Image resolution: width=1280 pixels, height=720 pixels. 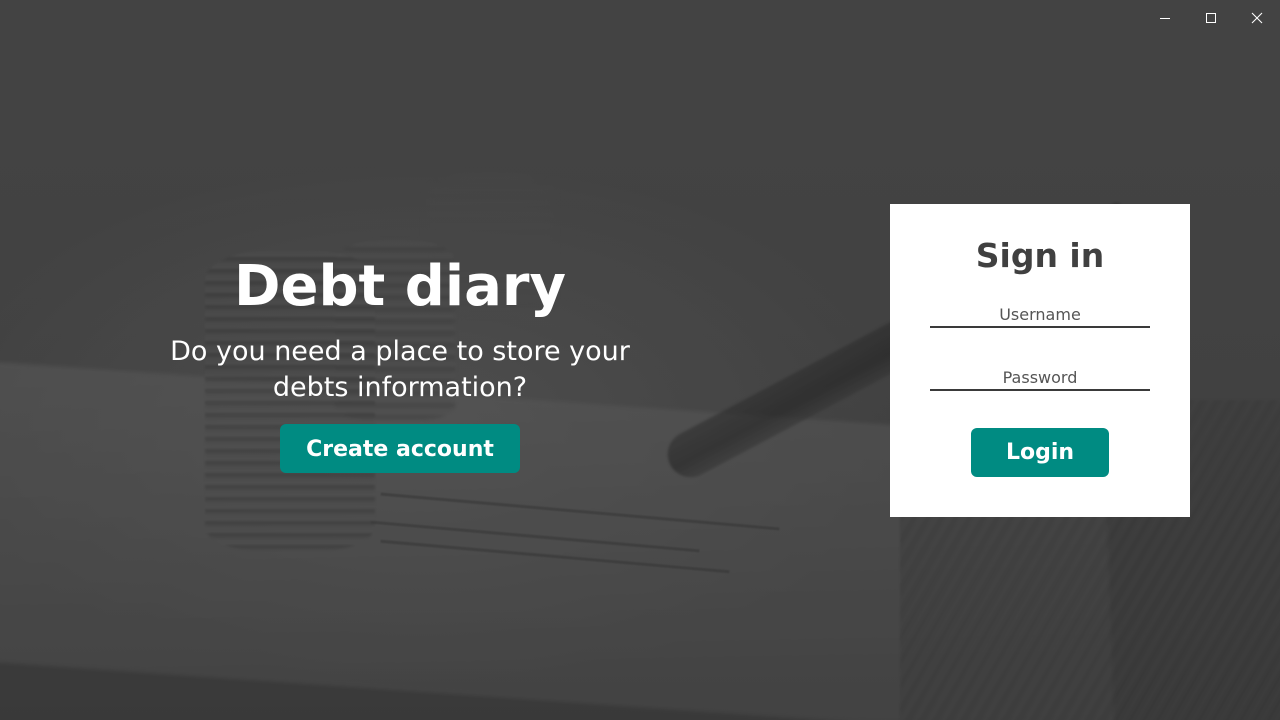 I want to click on minimize-icon, so click(x=1165, y=18).